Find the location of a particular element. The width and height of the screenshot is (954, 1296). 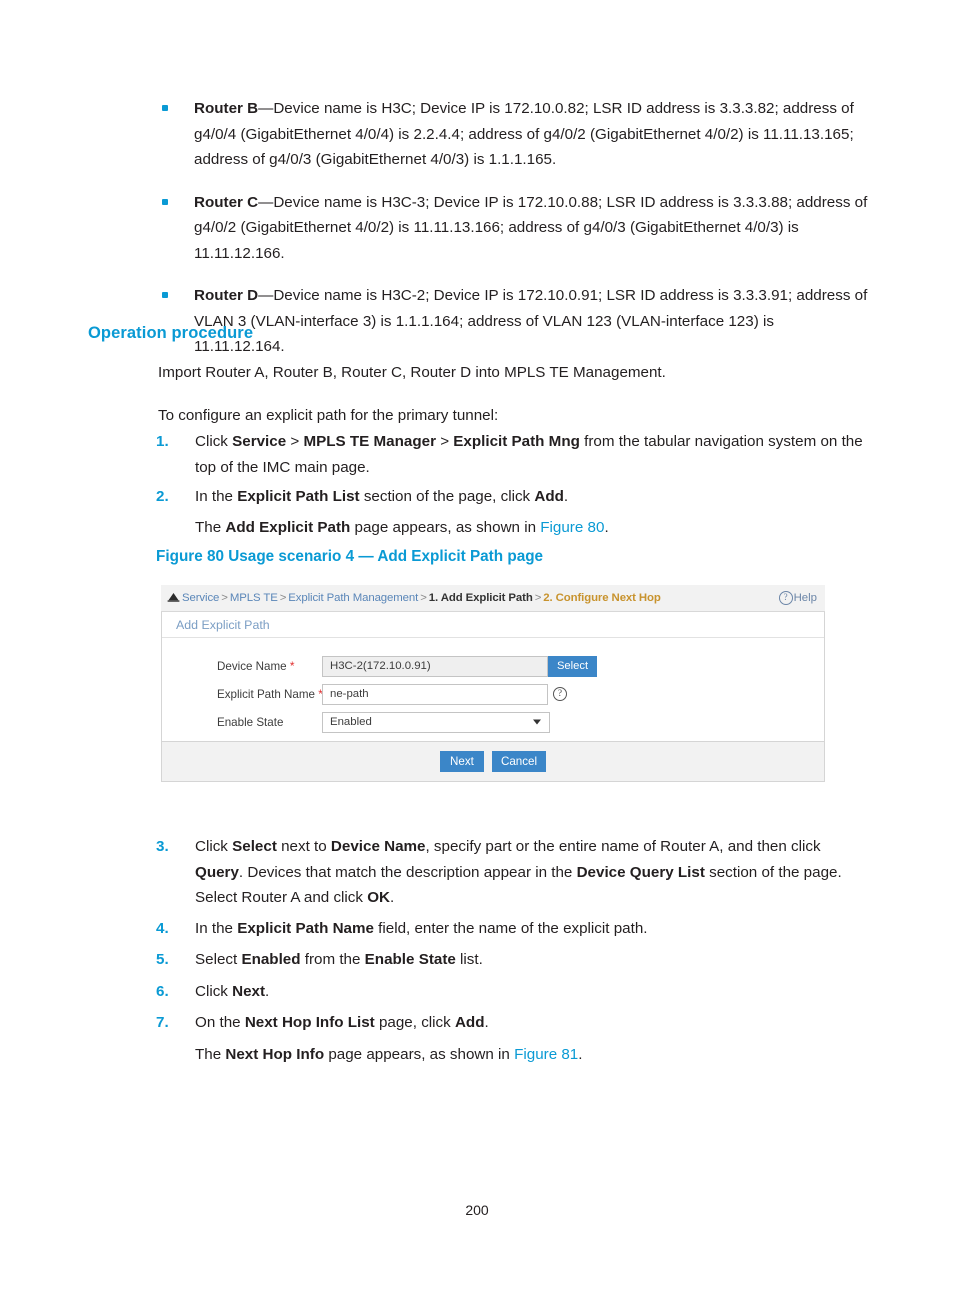

figure-80-link: Figure 80 is located at coordinates (572, 527).